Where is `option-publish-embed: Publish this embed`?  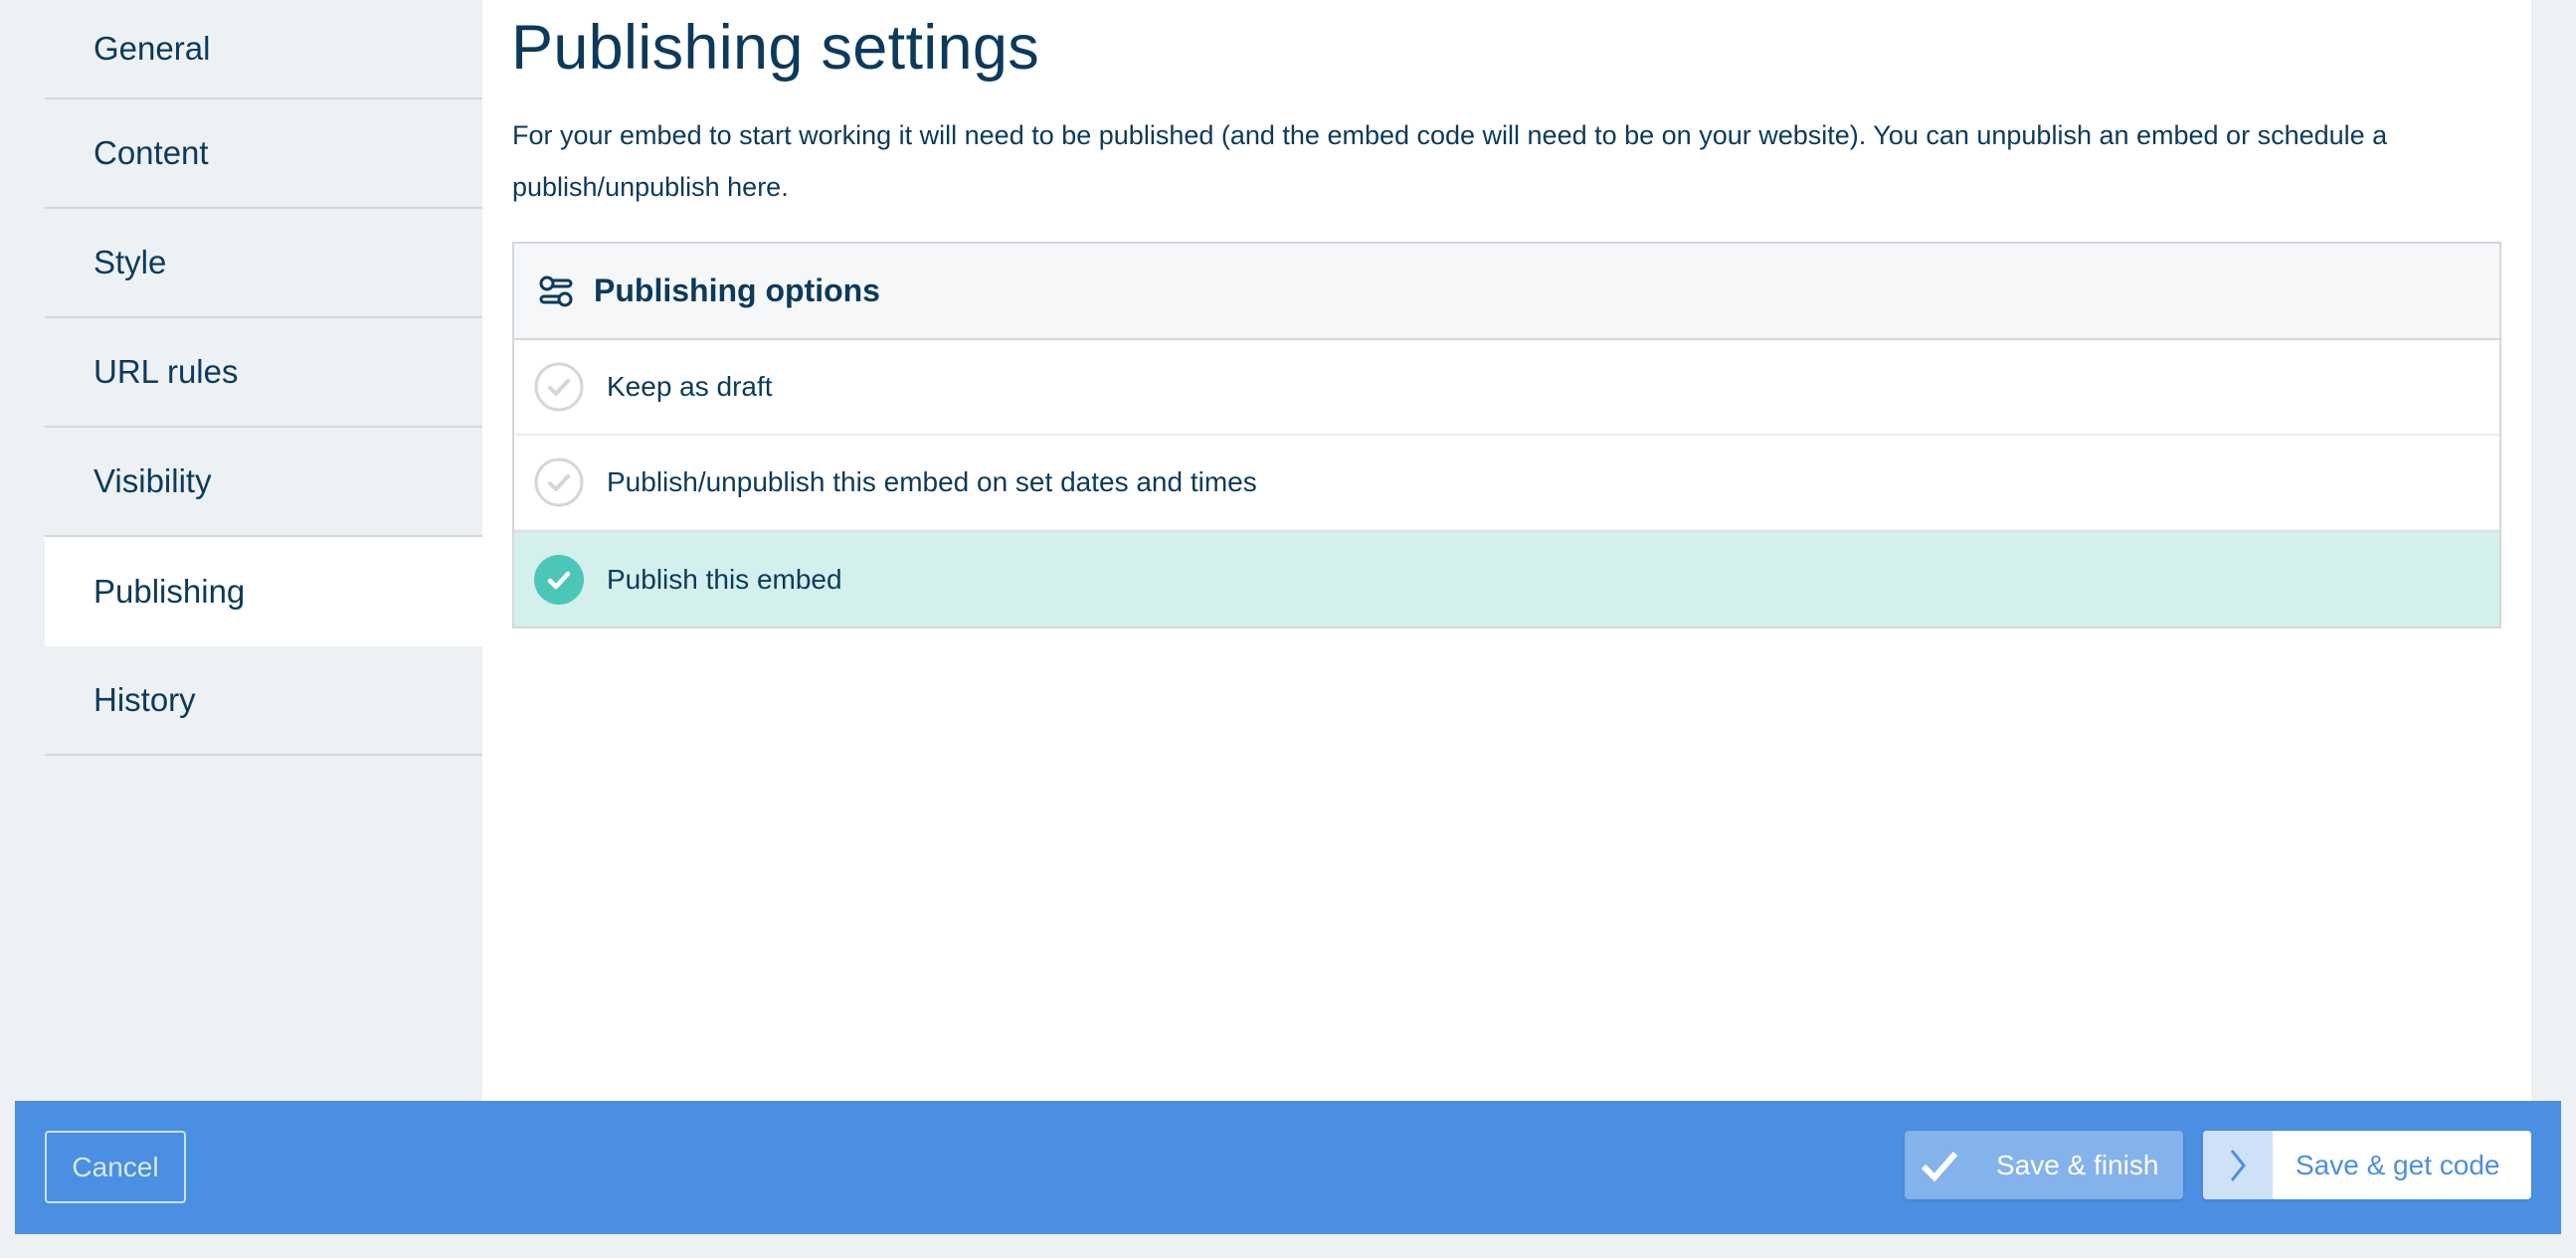
option-publish-embed: Publish this embed is located at coordinates (1506, 579).